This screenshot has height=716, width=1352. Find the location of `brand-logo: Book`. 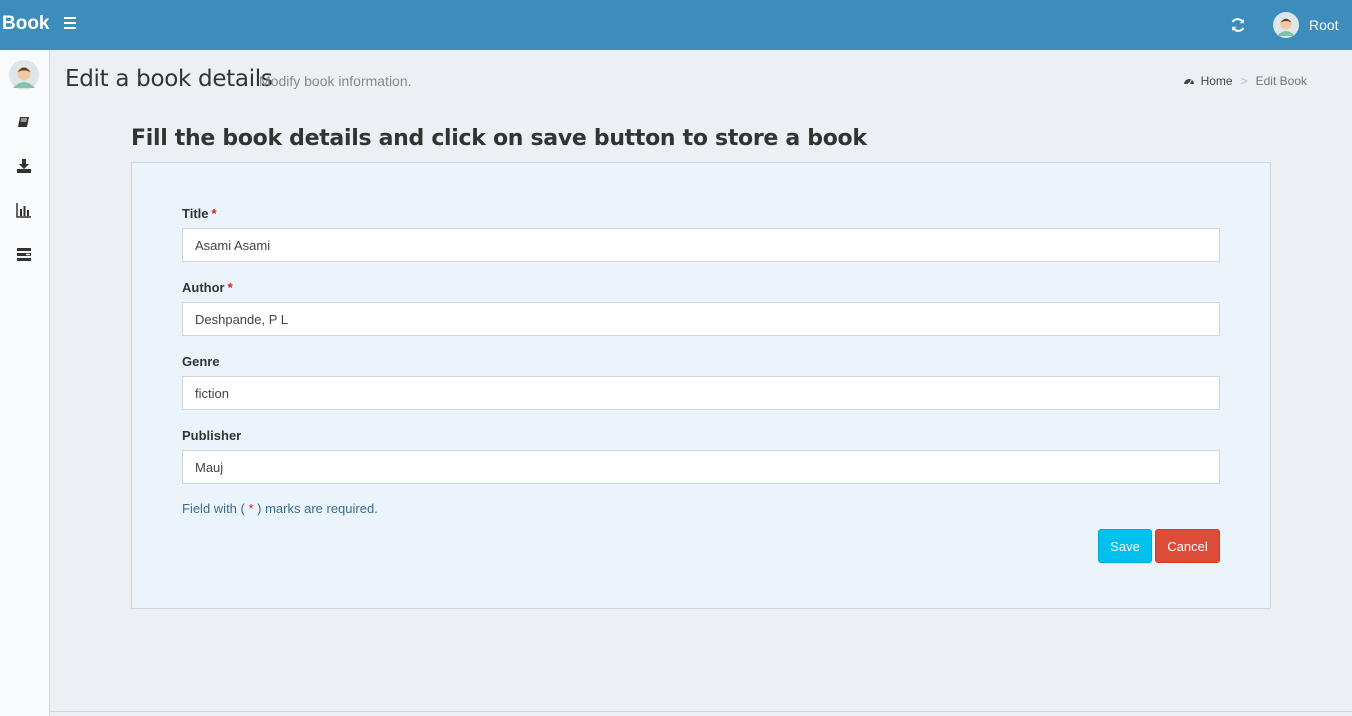

brand-logo: Book is located at coordinates (26, 24).